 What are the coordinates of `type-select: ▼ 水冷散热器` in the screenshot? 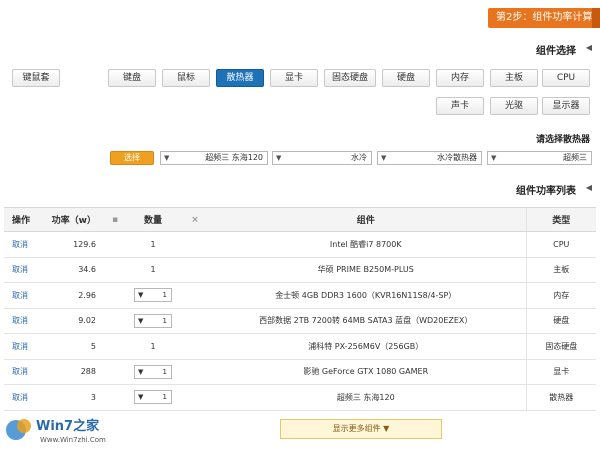 It's located at (429, 158).